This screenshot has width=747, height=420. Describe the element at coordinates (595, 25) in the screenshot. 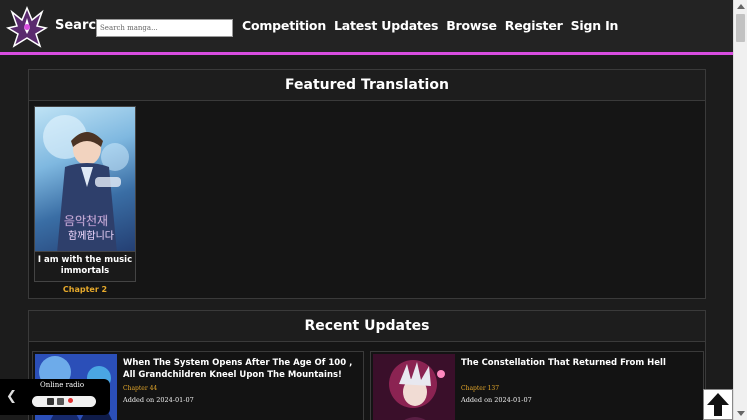

I see `nav-sign-in: Sign In` at that location.